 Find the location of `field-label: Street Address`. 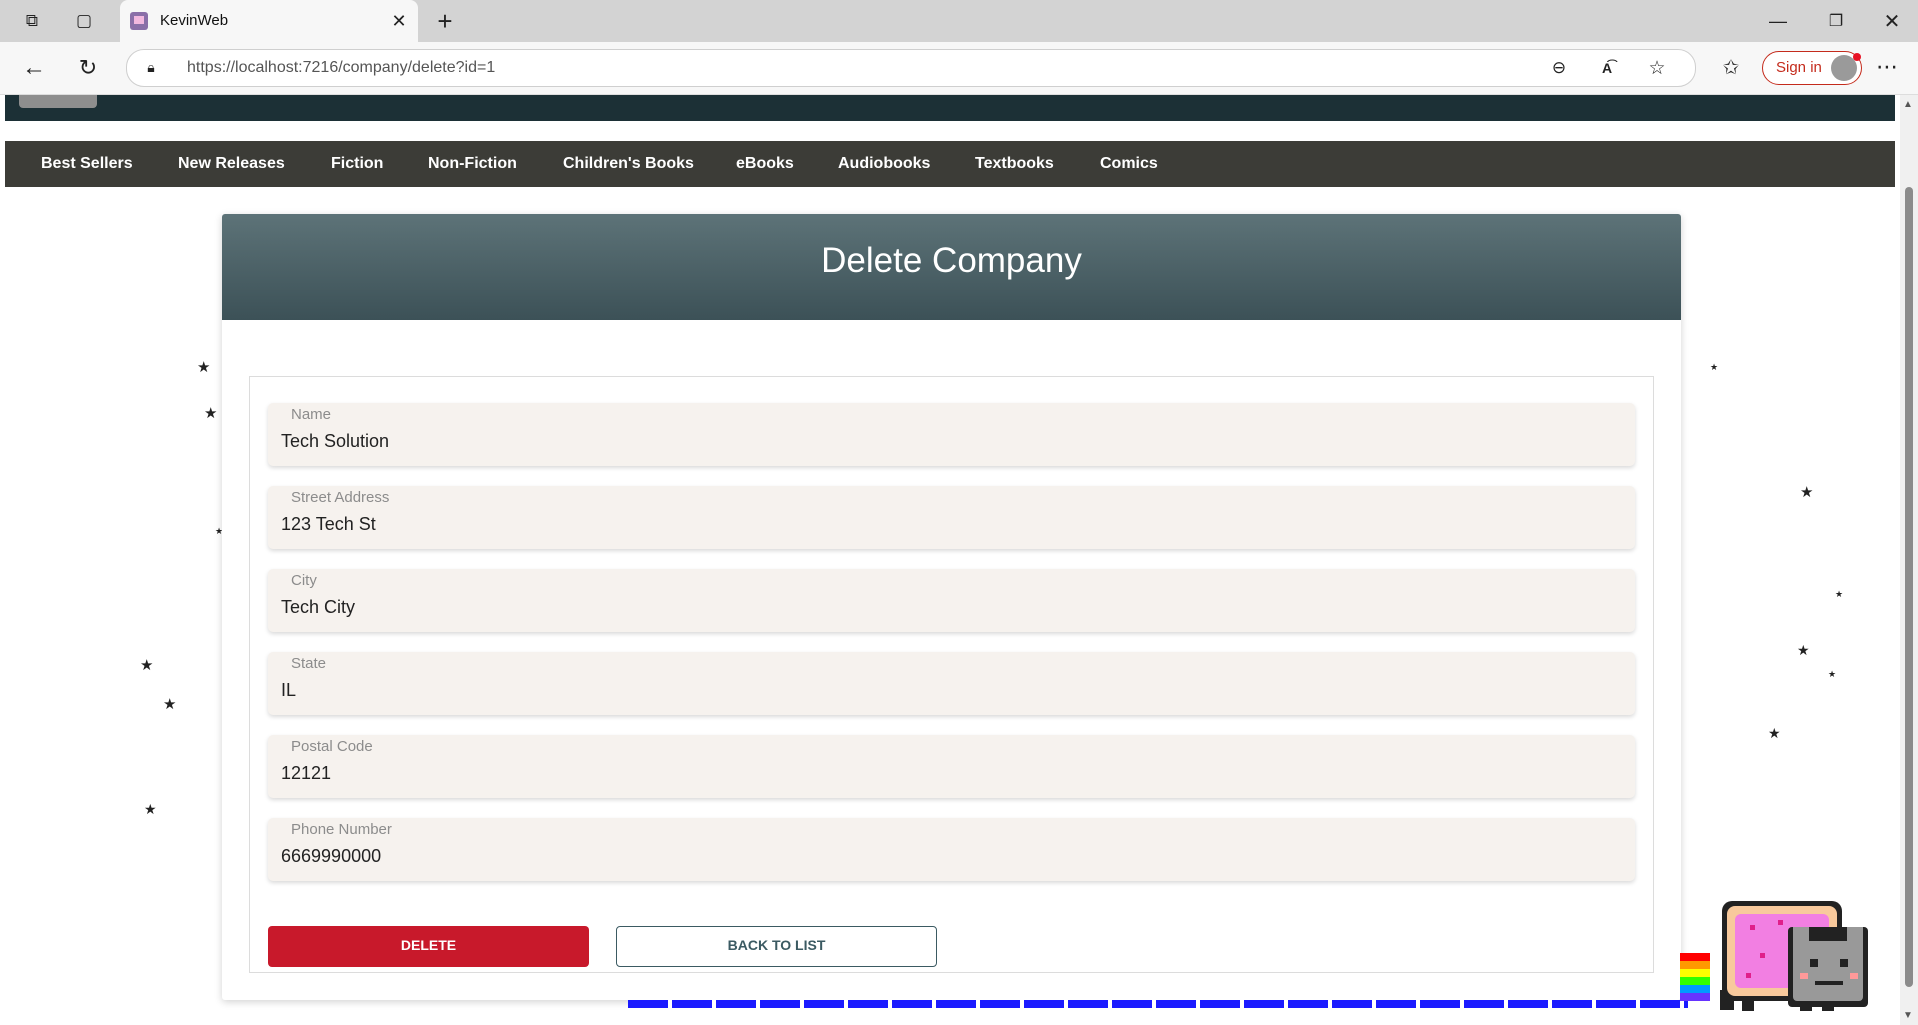

field-label: Street Address is located at coordinates (340, 497).